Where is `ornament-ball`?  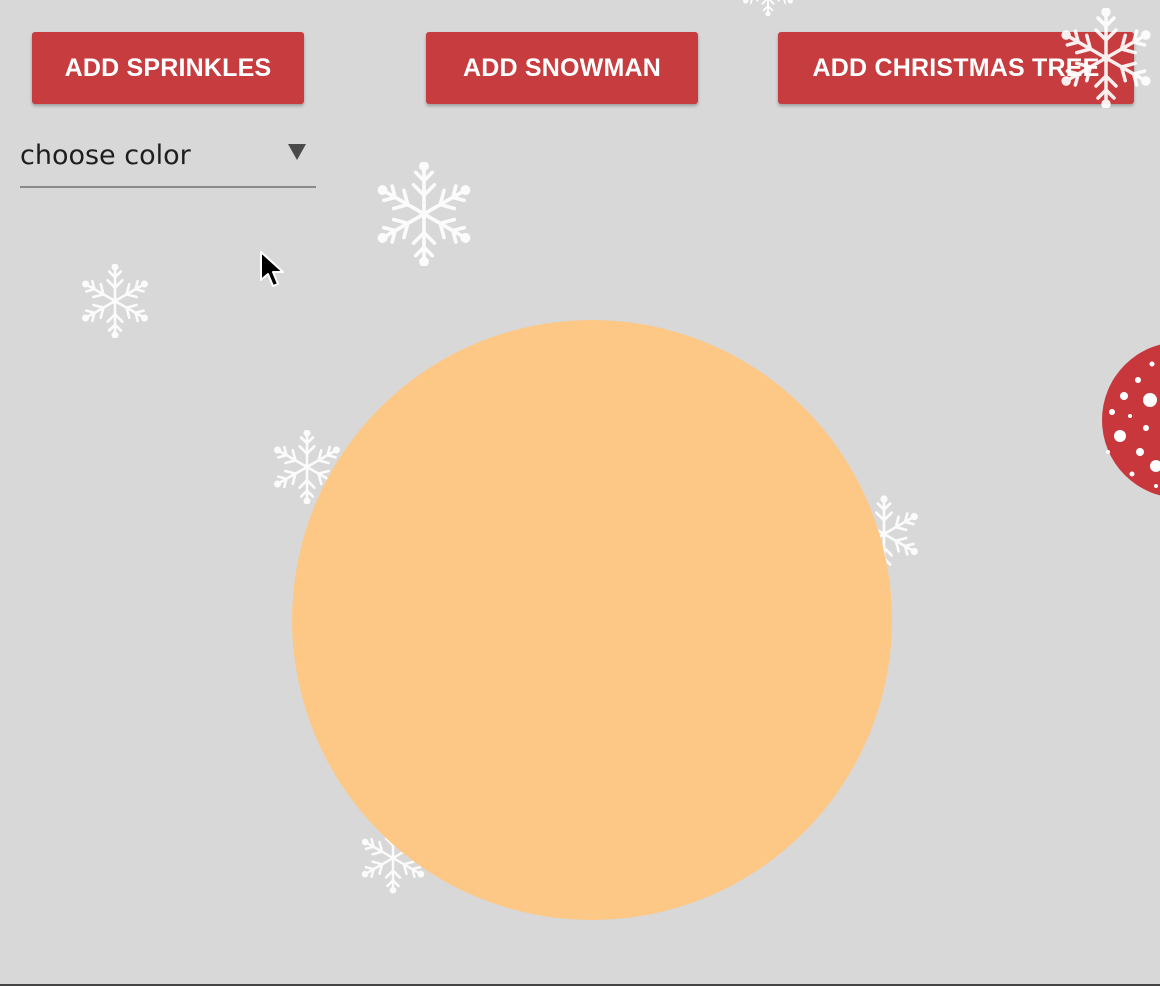
ornament-ball is located at coordinates (1130, 420).